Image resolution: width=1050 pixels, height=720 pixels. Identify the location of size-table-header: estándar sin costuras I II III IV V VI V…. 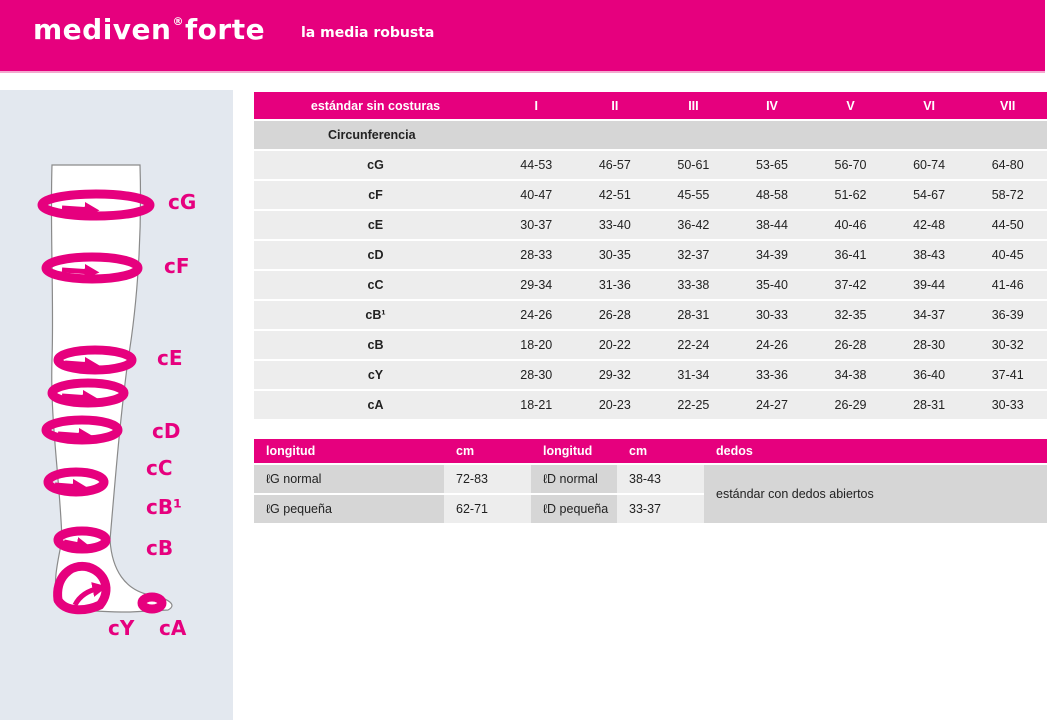
(650, 105).